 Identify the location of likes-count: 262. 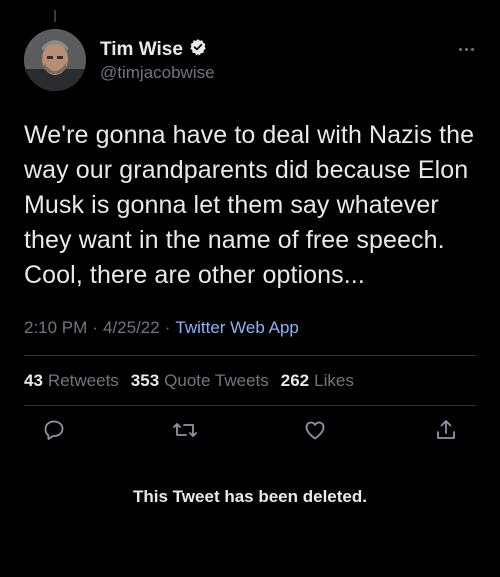
(295, 380).